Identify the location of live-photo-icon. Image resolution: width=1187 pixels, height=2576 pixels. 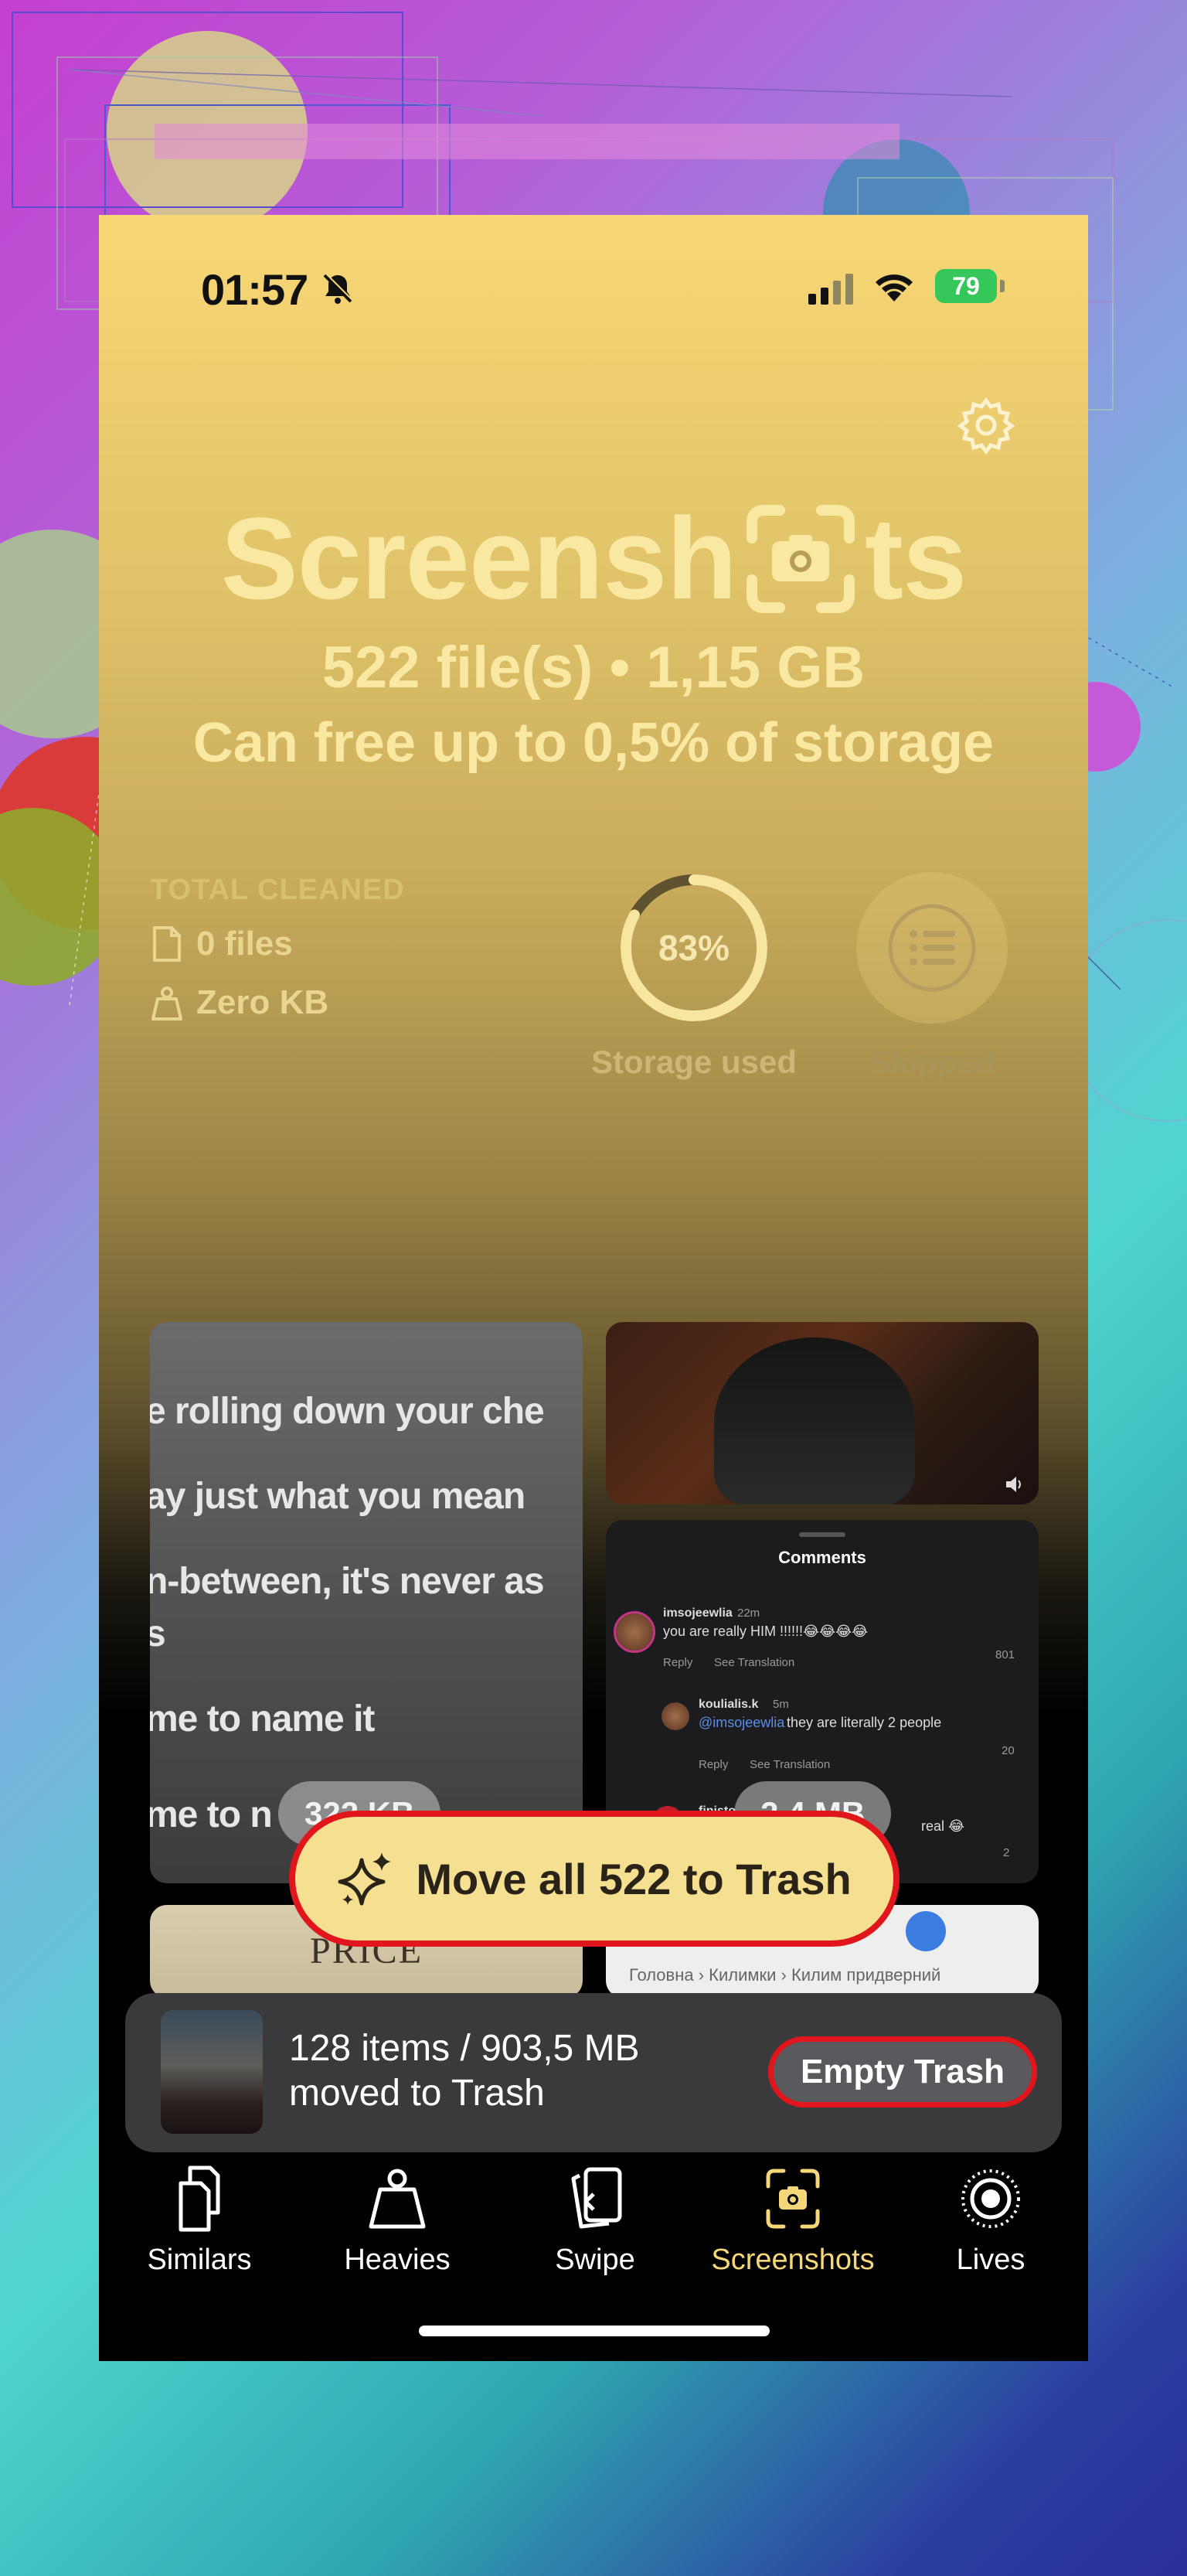
(990, 2198).